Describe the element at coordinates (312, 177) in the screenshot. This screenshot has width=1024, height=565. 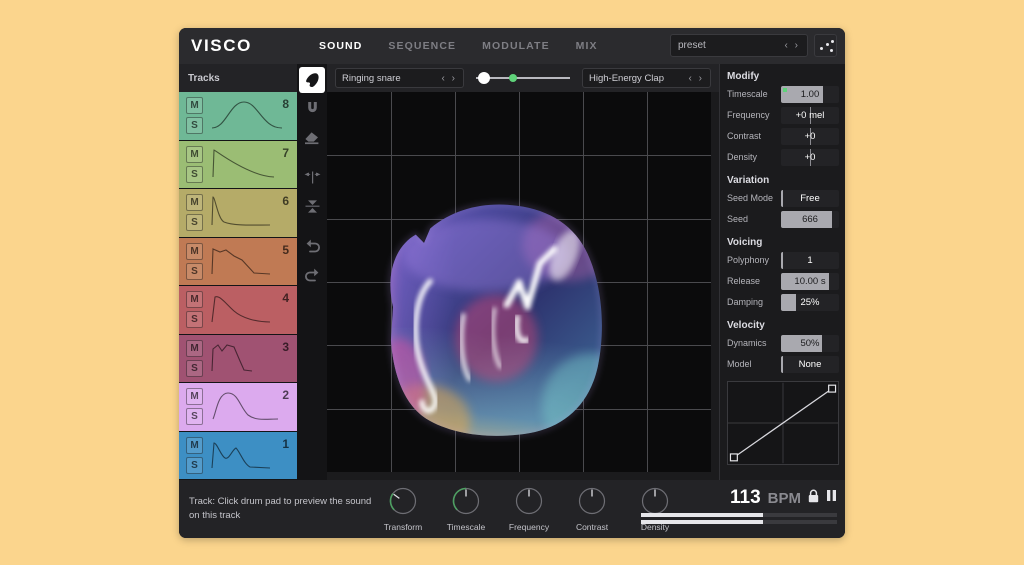
I see `align-horizontal-tool` at that location.